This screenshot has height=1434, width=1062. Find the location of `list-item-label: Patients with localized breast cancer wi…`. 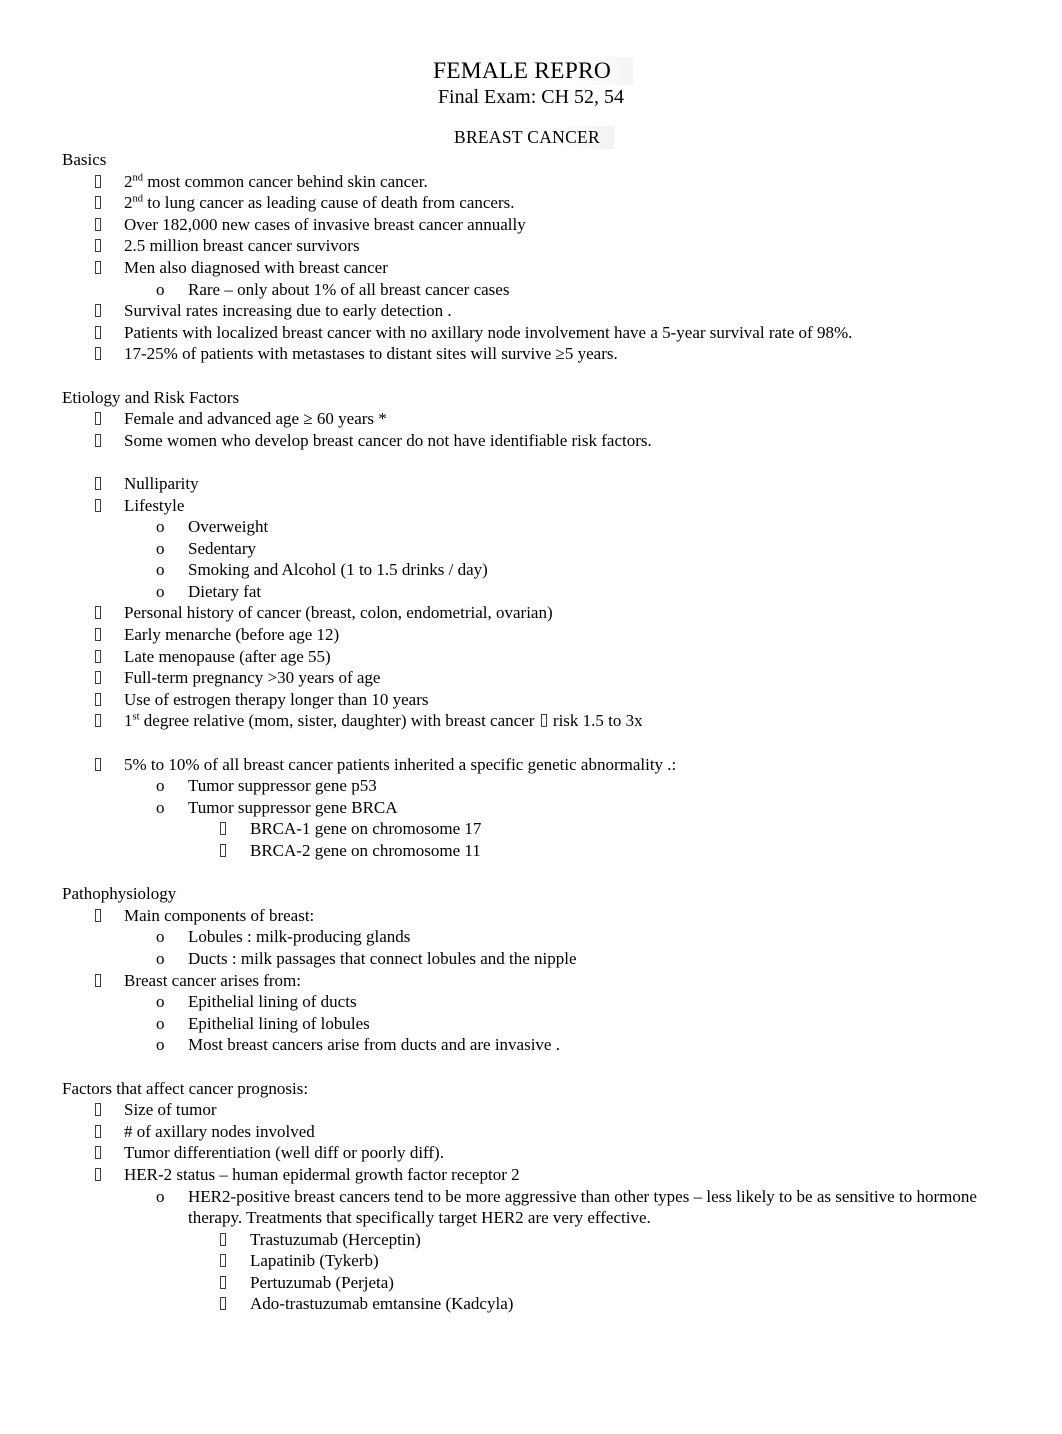

list-item-label: Patients with localized breast cancer wi… is located at coordinates (488, 332).